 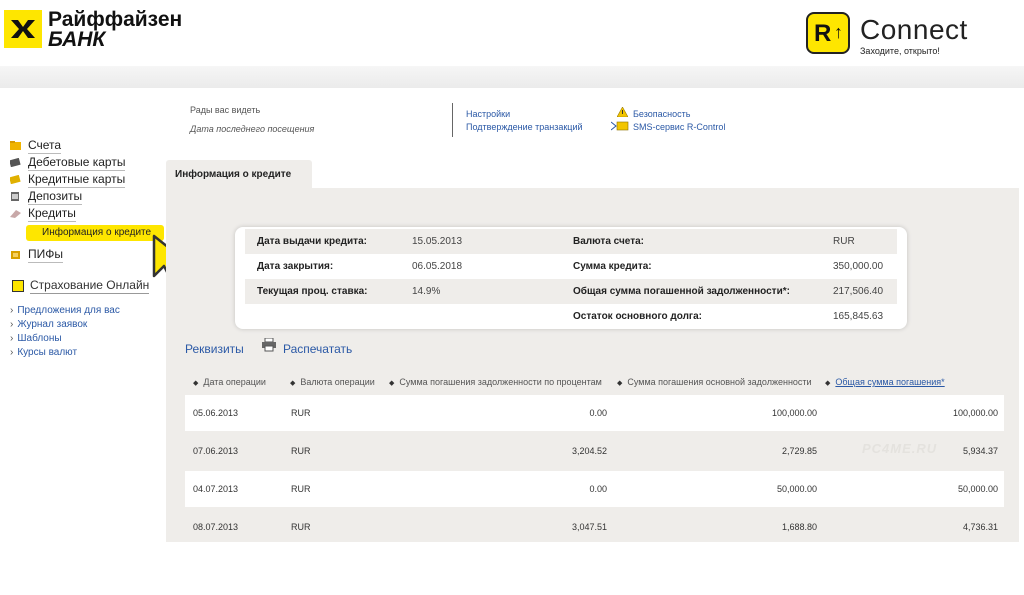 What do you see at coordinates (225, 110) in the screenshot?
I see `welcome-text: Рады вас видеть` at bounding box center [225, 110].